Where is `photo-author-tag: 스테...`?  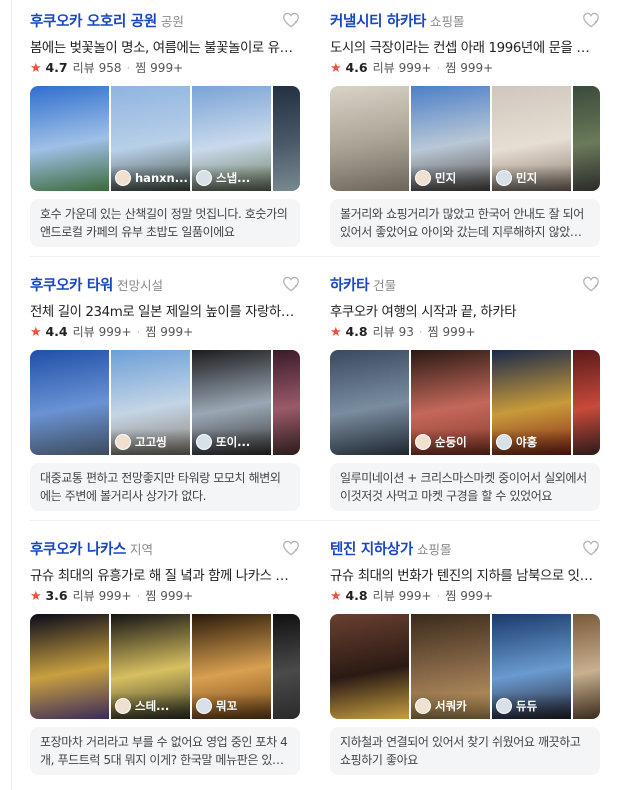
photo-author-tag: 스테... is located at coordinates (150, 706).